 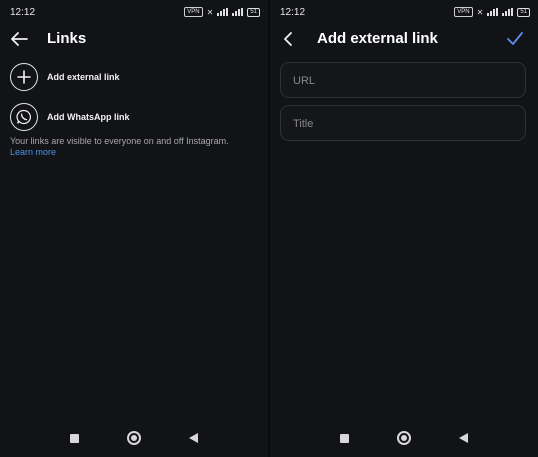 What do you see at coordinates (19, 39) in the screenshot?
I see `back-arrow-icon` at bounding box center [19, 39].